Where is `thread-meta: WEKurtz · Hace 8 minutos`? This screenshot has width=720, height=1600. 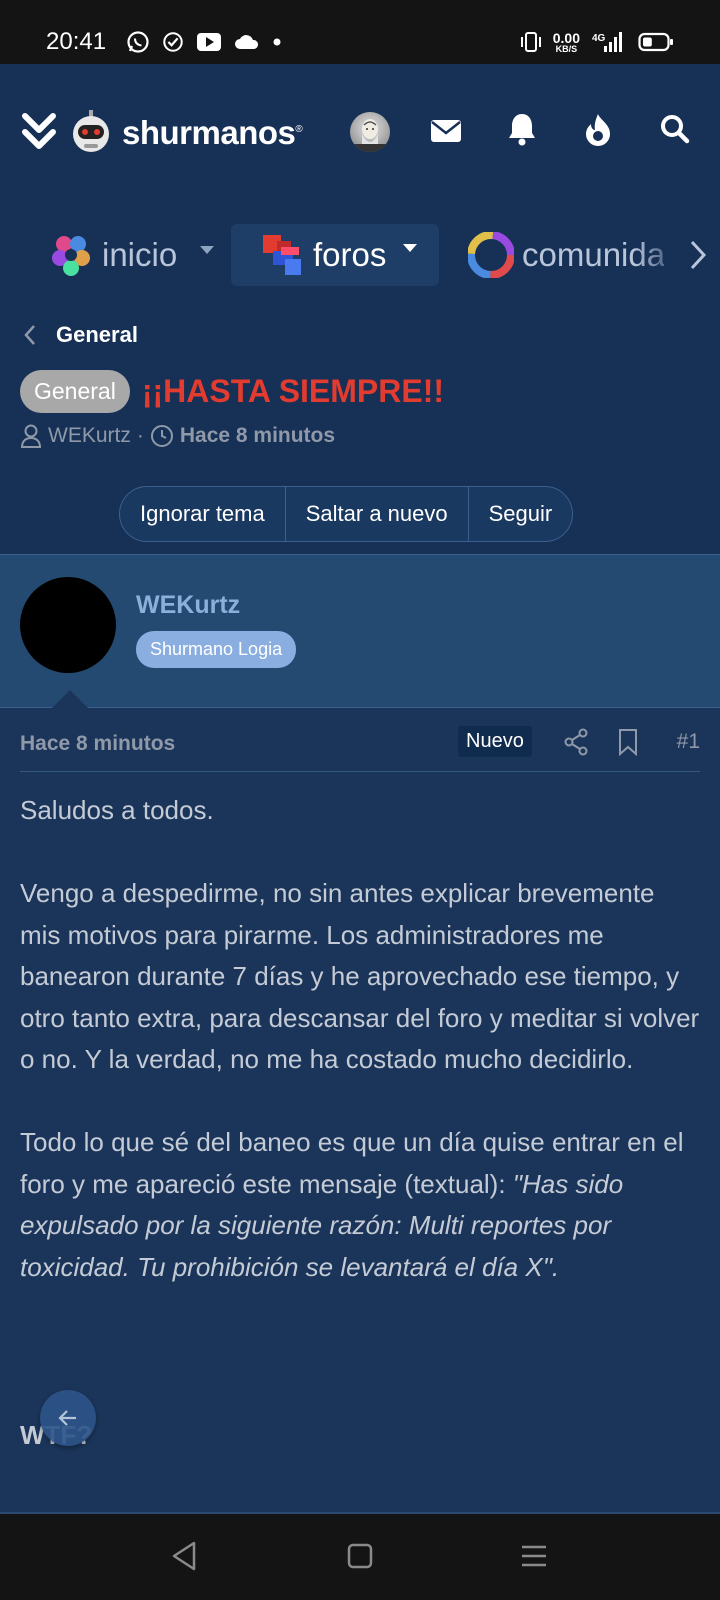 thread-meta: WEKurtz · Hace 8 minutos is located at coordinates (177, 436).